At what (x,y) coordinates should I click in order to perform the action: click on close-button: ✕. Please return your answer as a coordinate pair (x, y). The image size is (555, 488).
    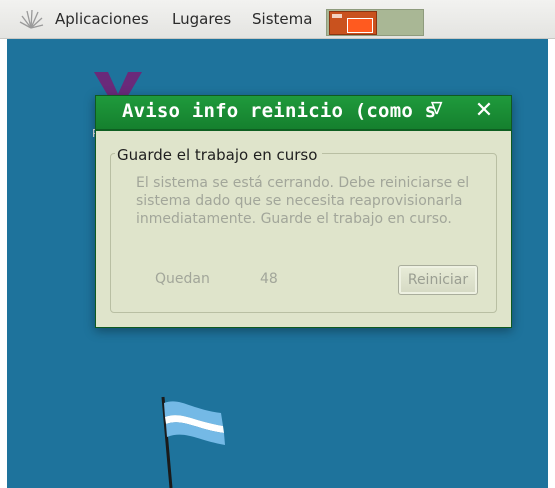
    Looking at the image, I should click on (484, 111).